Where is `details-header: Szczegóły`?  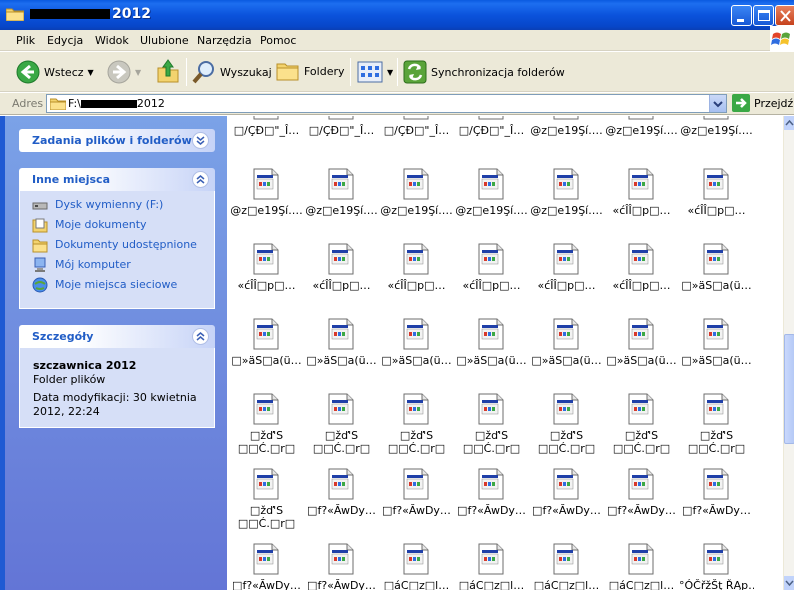 details-header: Szczegóły is located at coordinates (117, 336).